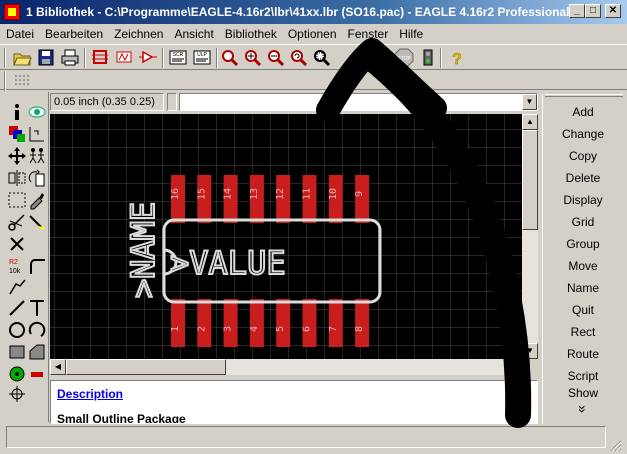 This screenshot has width=627, height=454. I want to click on cmd-quit-button: Quit, so click(583, 310).